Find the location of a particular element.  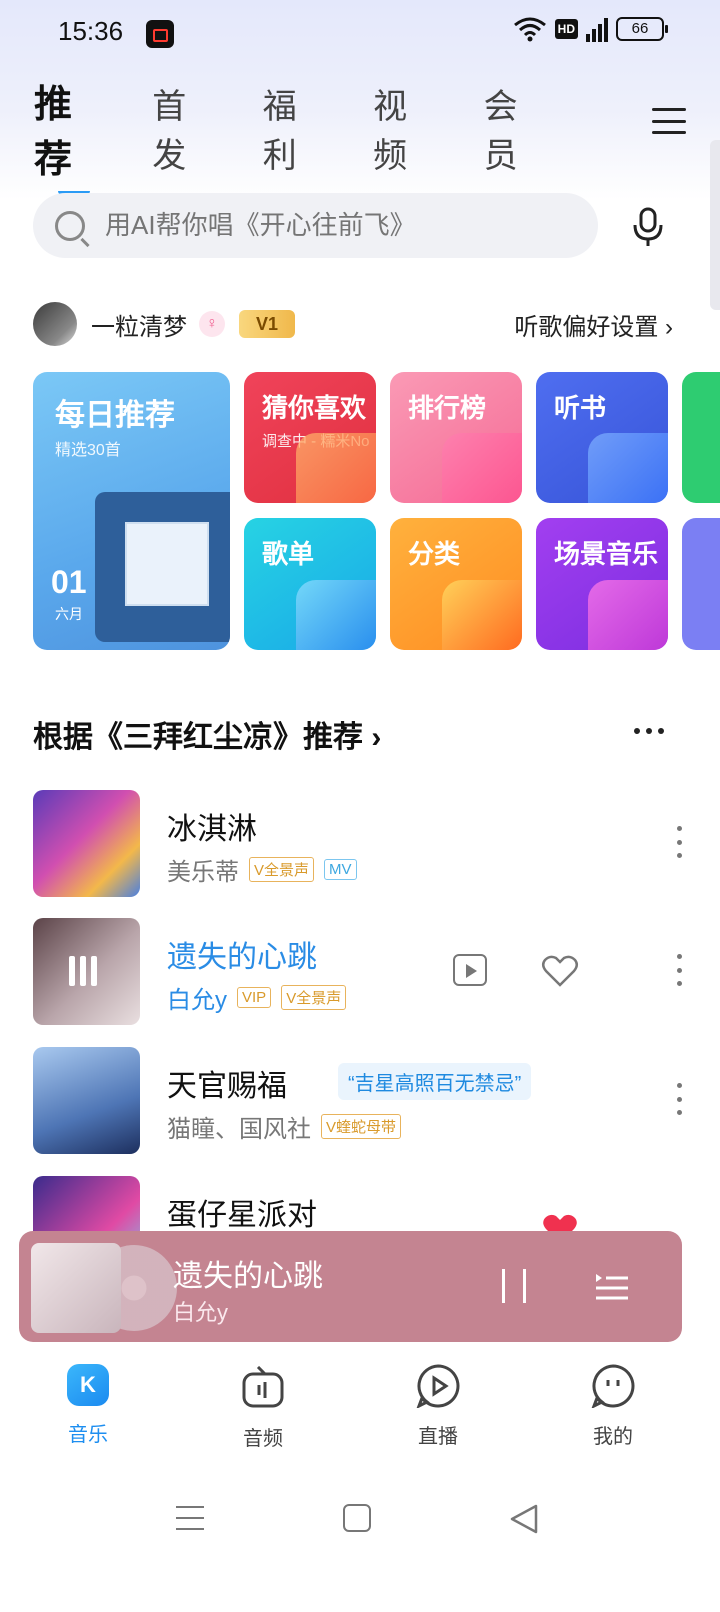

disc-icon is located at coordinates (336, 615).